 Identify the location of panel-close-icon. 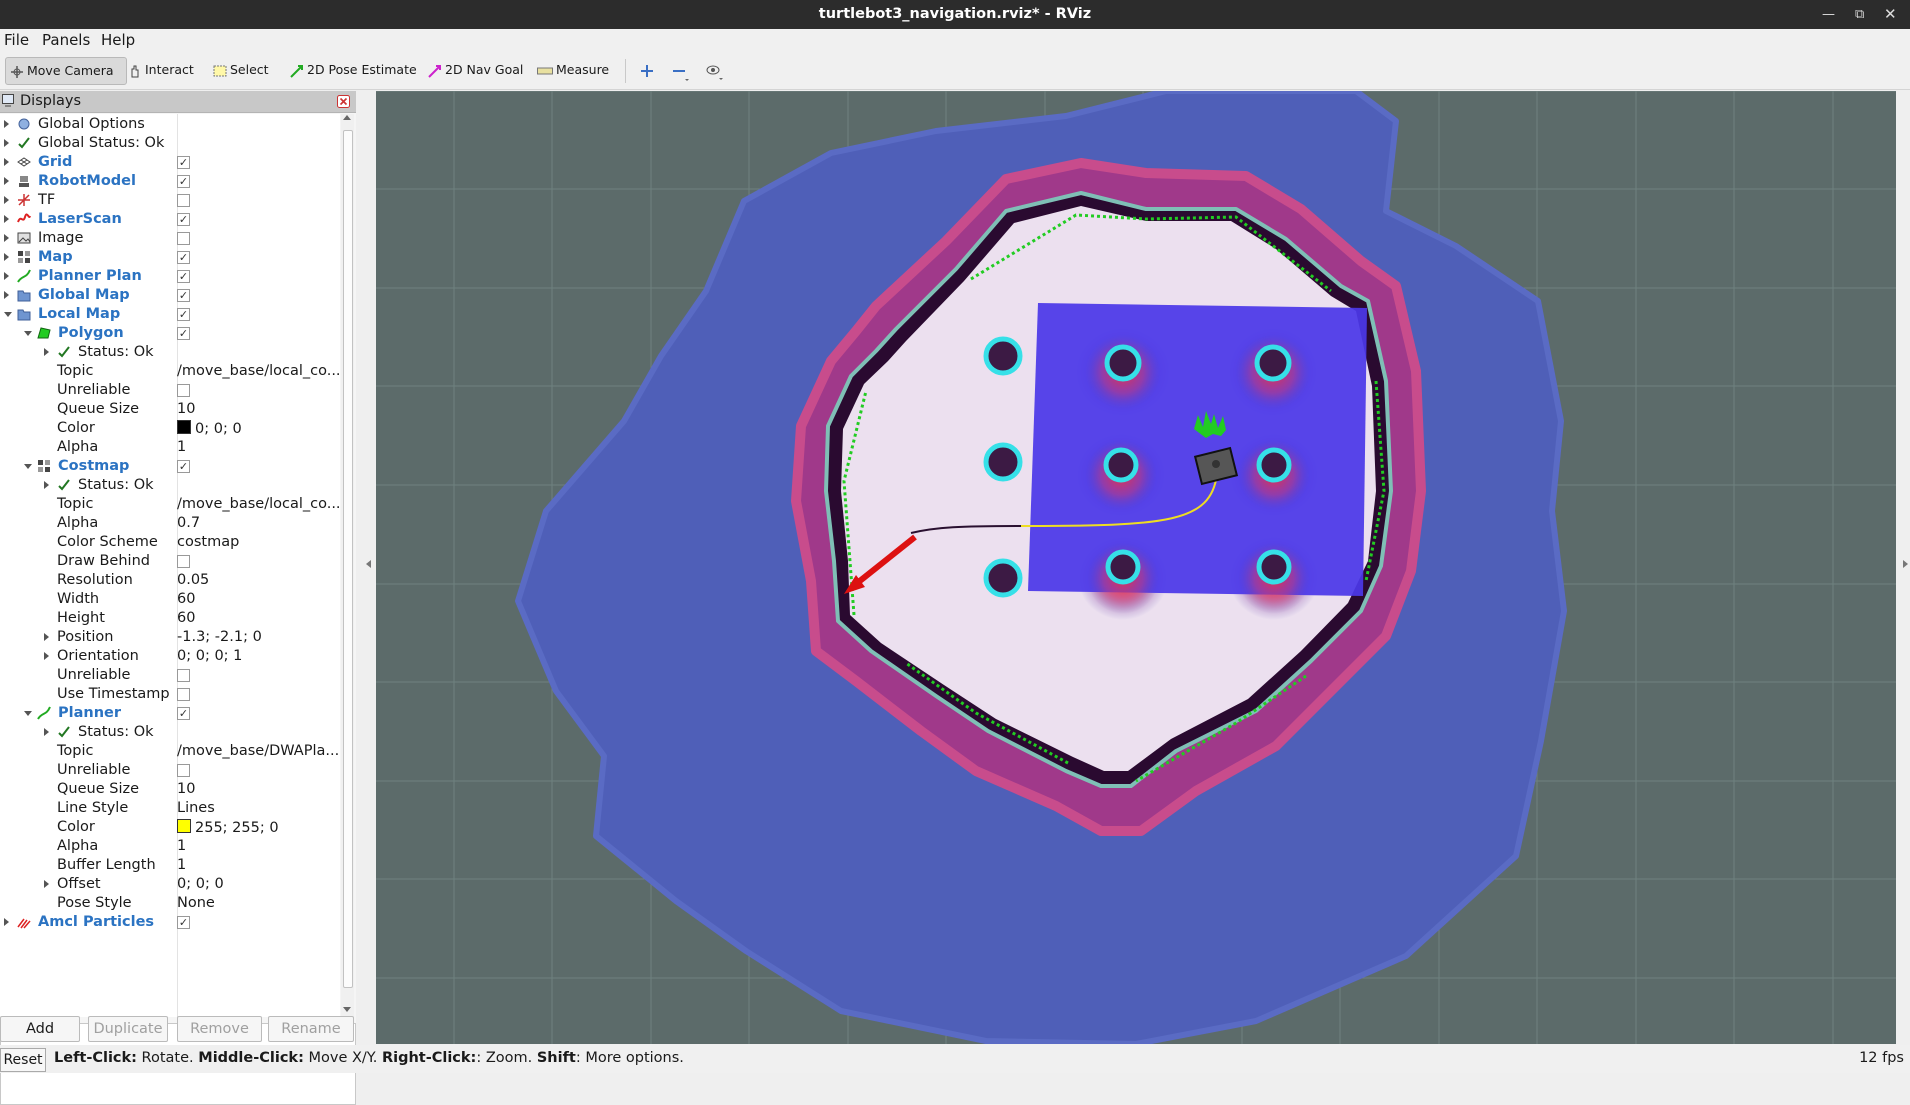
(343, 101).